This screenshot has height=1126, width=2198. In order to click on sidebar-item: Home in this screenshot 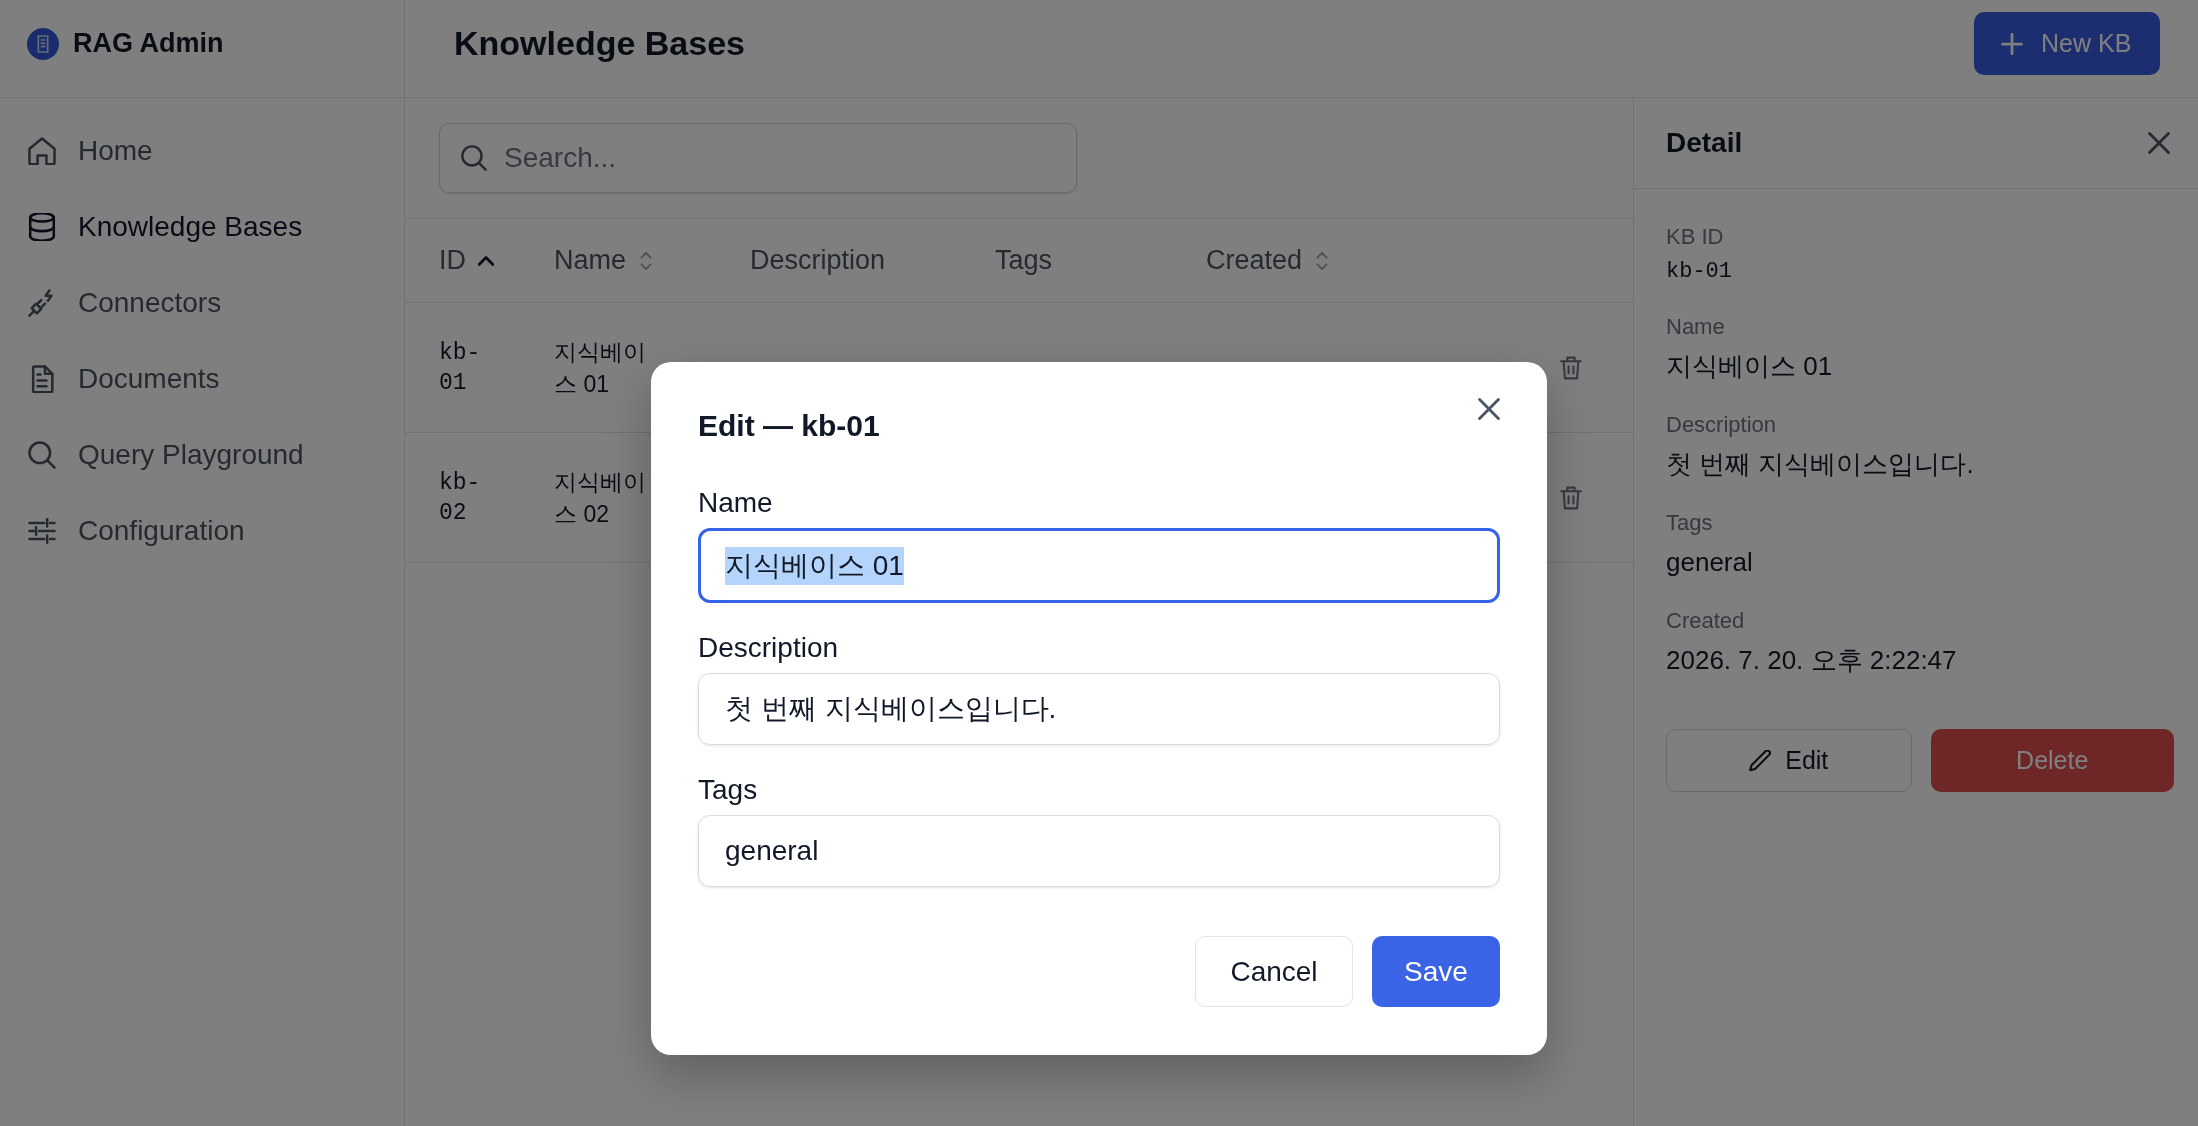, I will do `click(202, 151)`.